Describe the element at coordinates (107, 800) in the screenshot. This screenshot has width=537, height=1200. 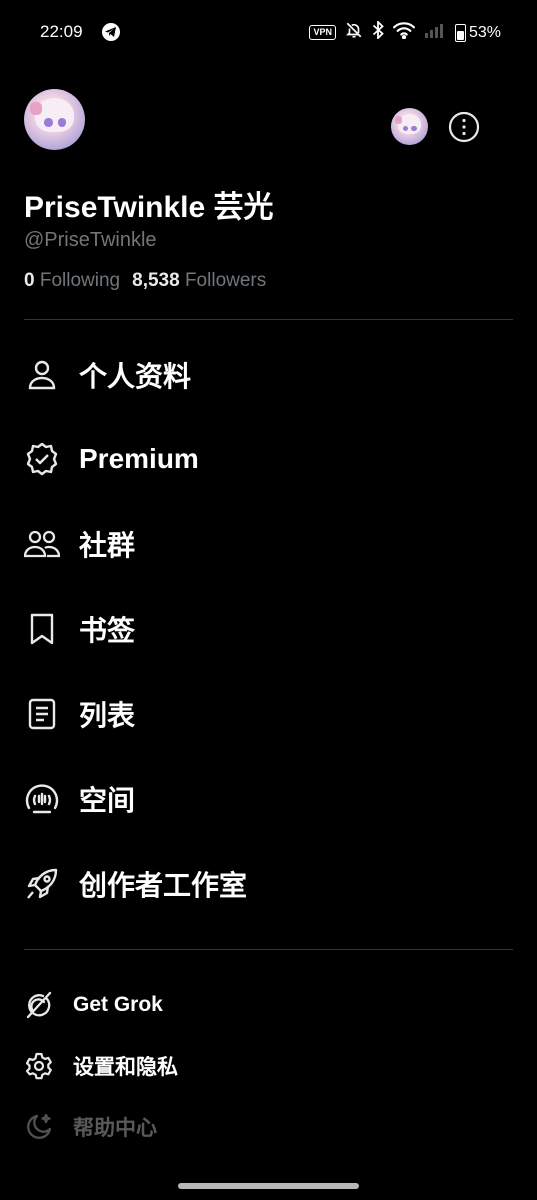
I see `menu-item-label: 空间` at that location.